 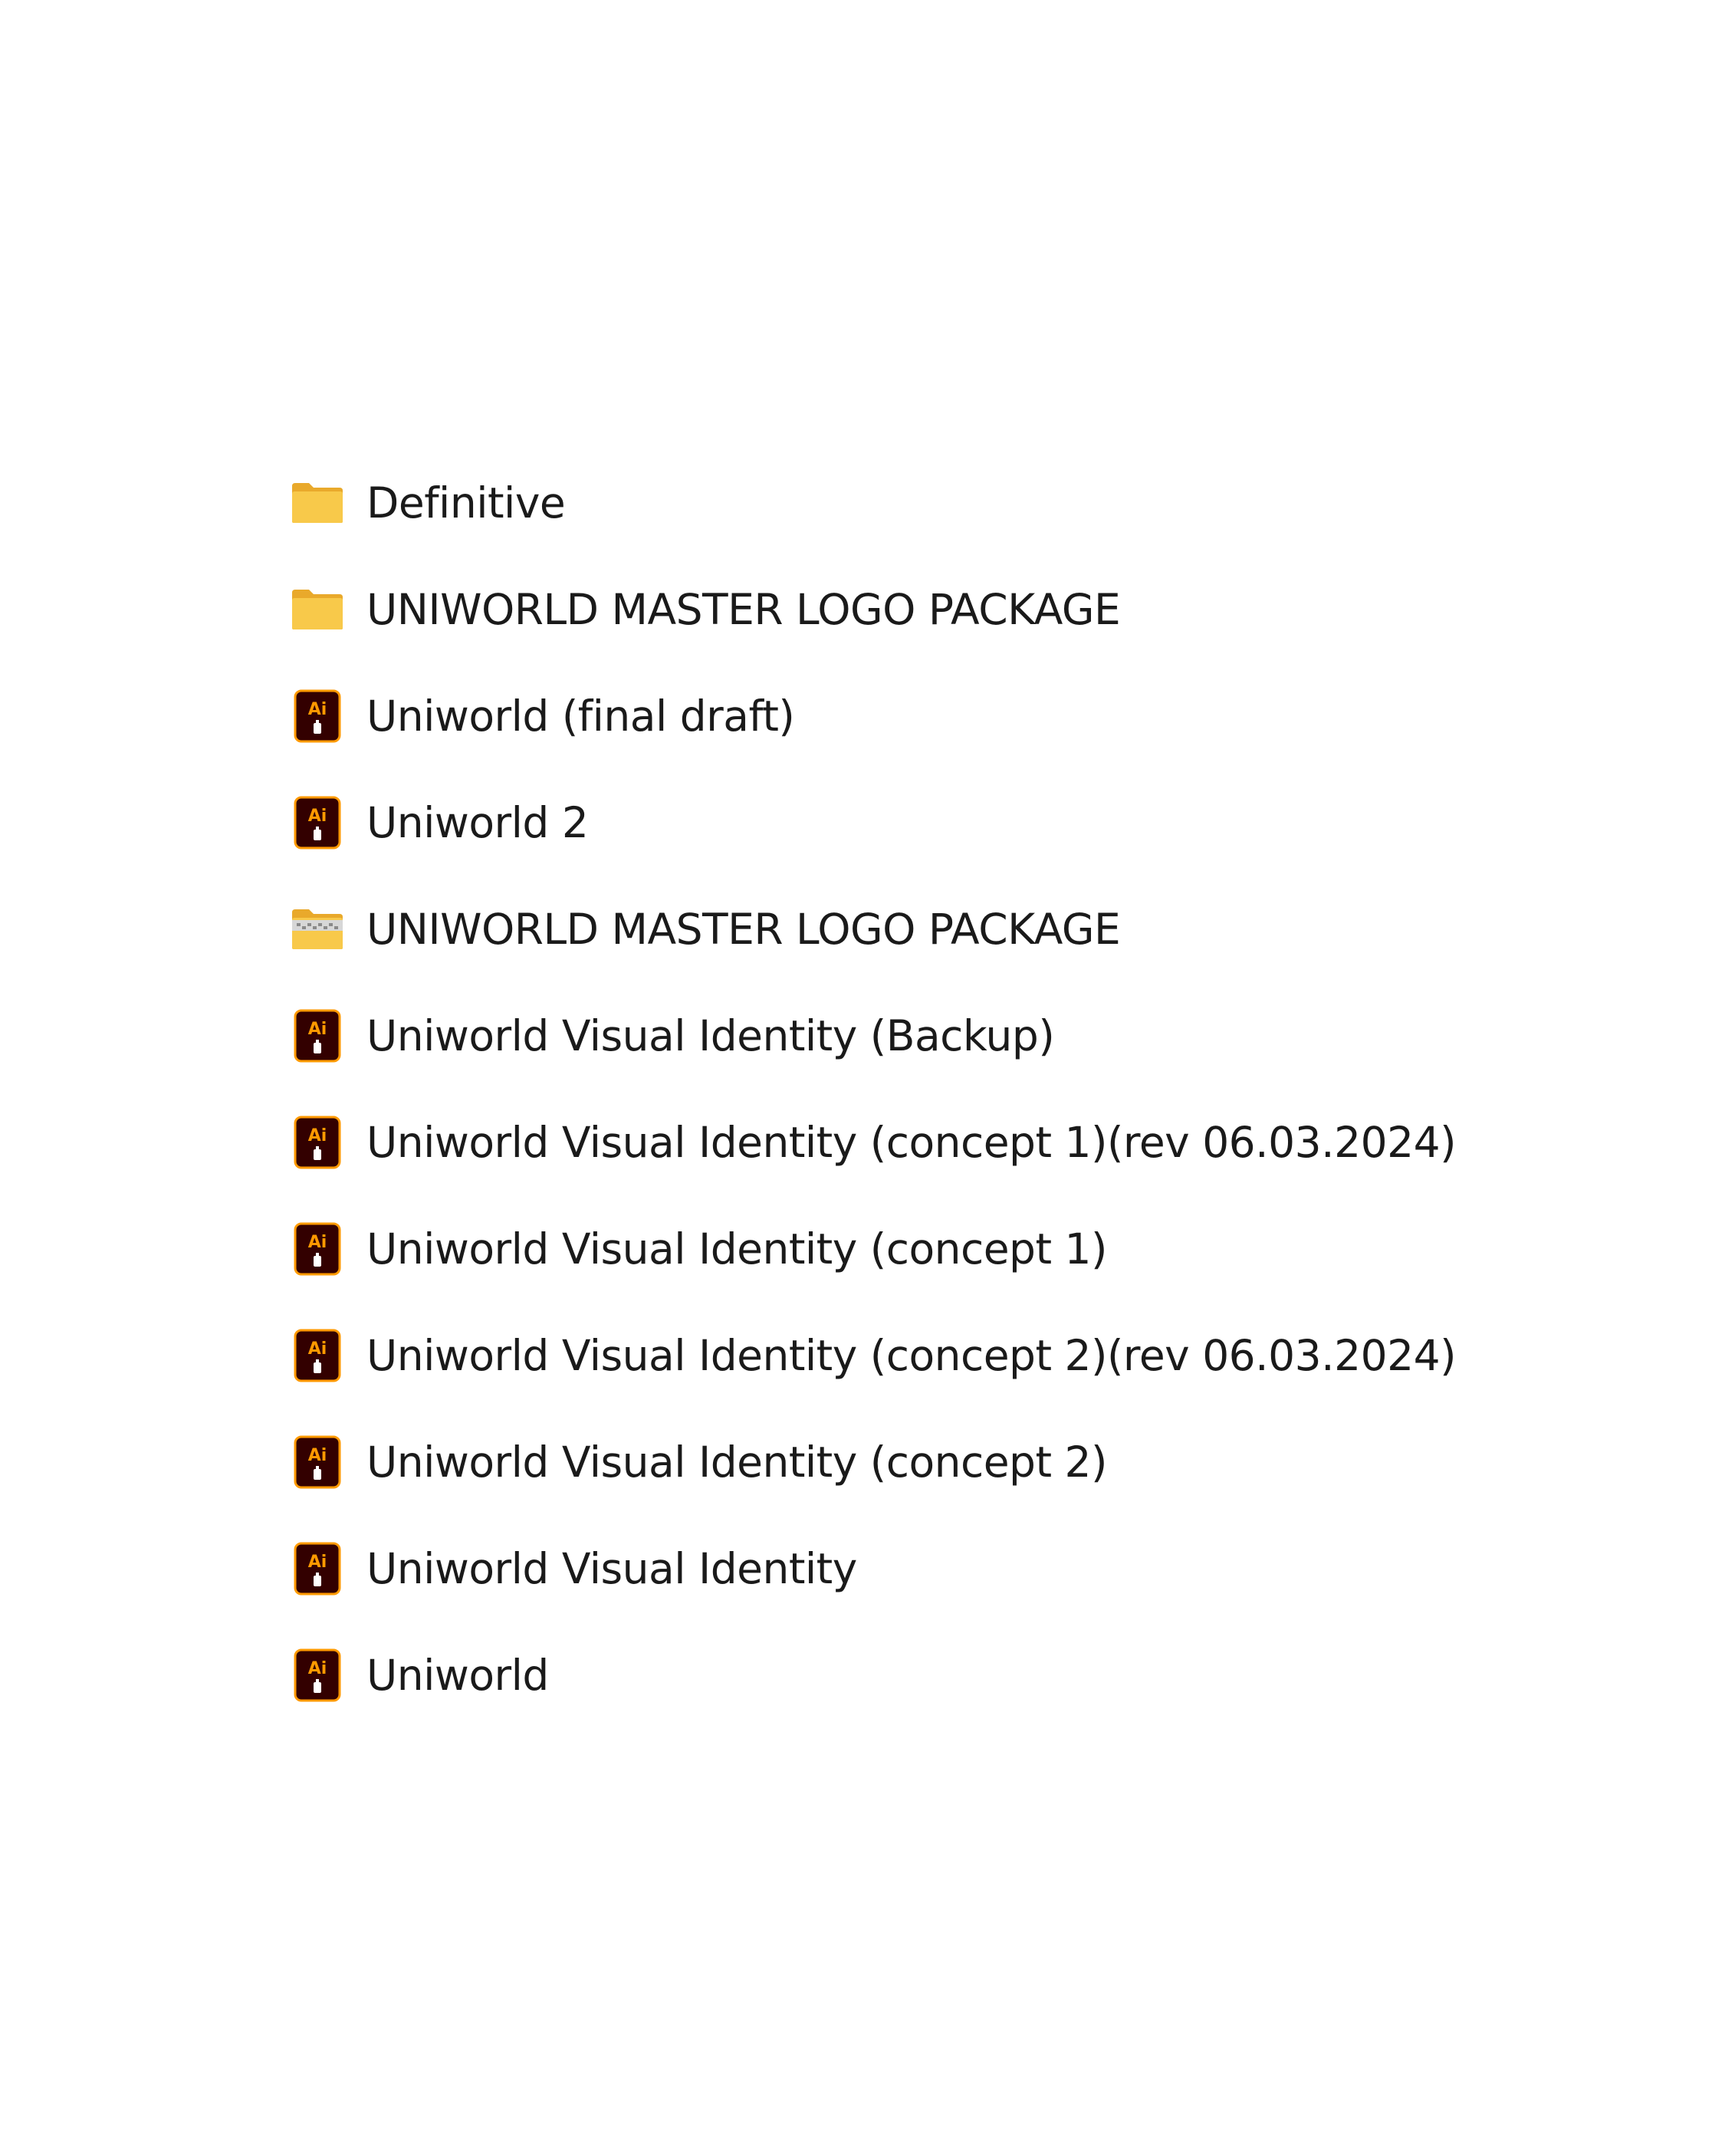 What do you see at coordinates (466, 502) in the screenshot?
I see `file-name: Definitive` at bounding box center [466, 502].